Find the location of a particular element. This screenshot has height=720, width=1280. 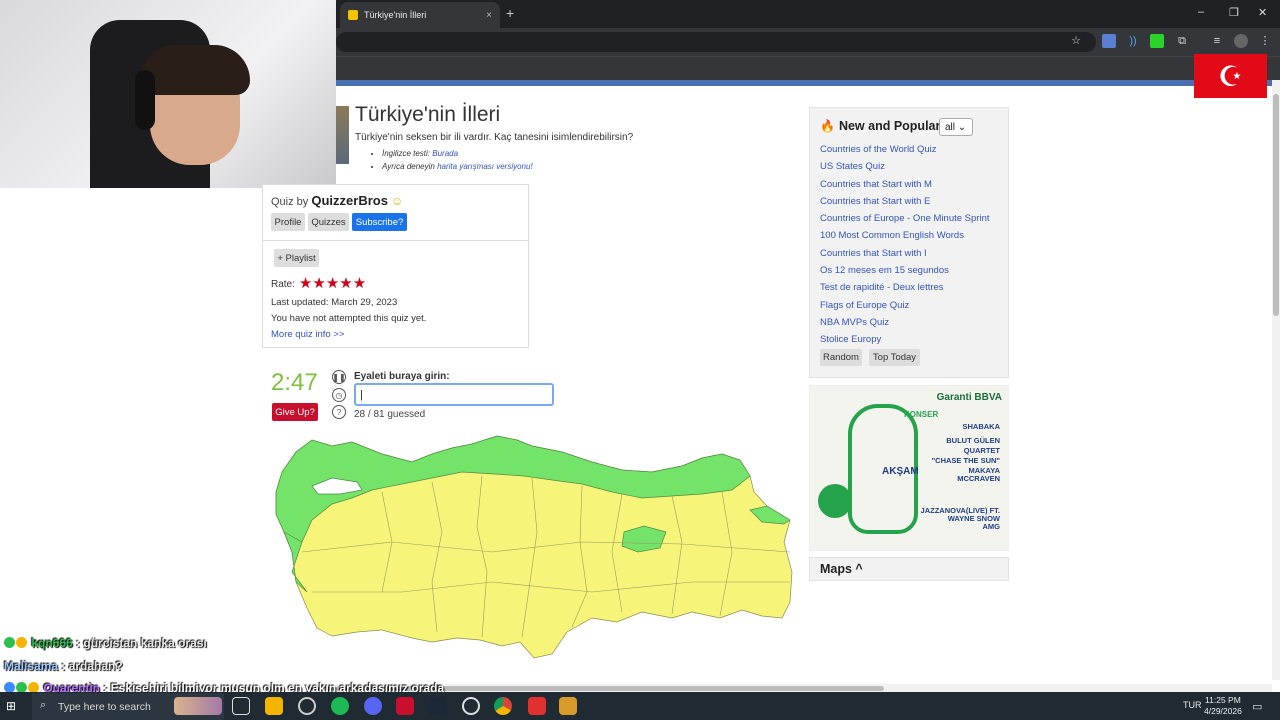

maximize-button: ❐ is located at coordinates (1234, 12).